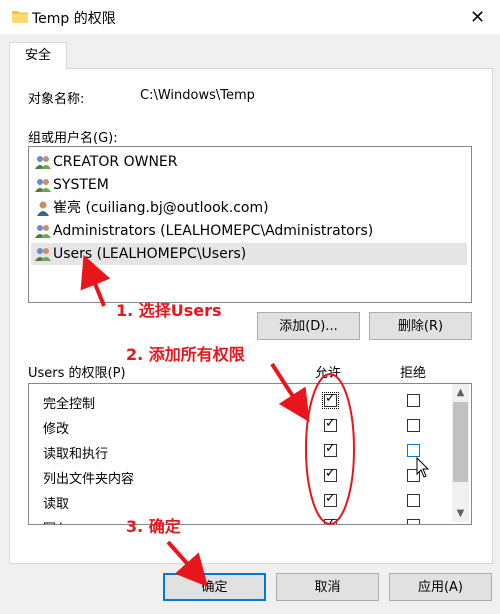  What do you see at coordinates (56, 99) in the screenshot?
I see `object-name-label: 对象名称:` at bounding box center [56, 99].